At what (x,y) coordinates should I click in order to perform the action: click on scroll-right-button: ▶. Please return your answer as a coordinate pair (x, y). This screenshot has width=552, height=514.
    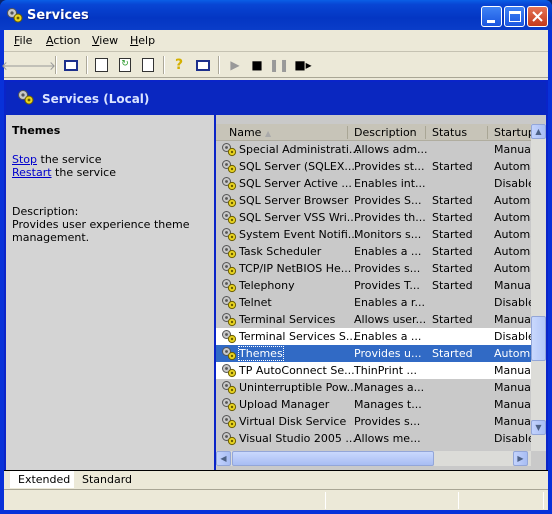
    Looking at the image, I should click on (520, 458).